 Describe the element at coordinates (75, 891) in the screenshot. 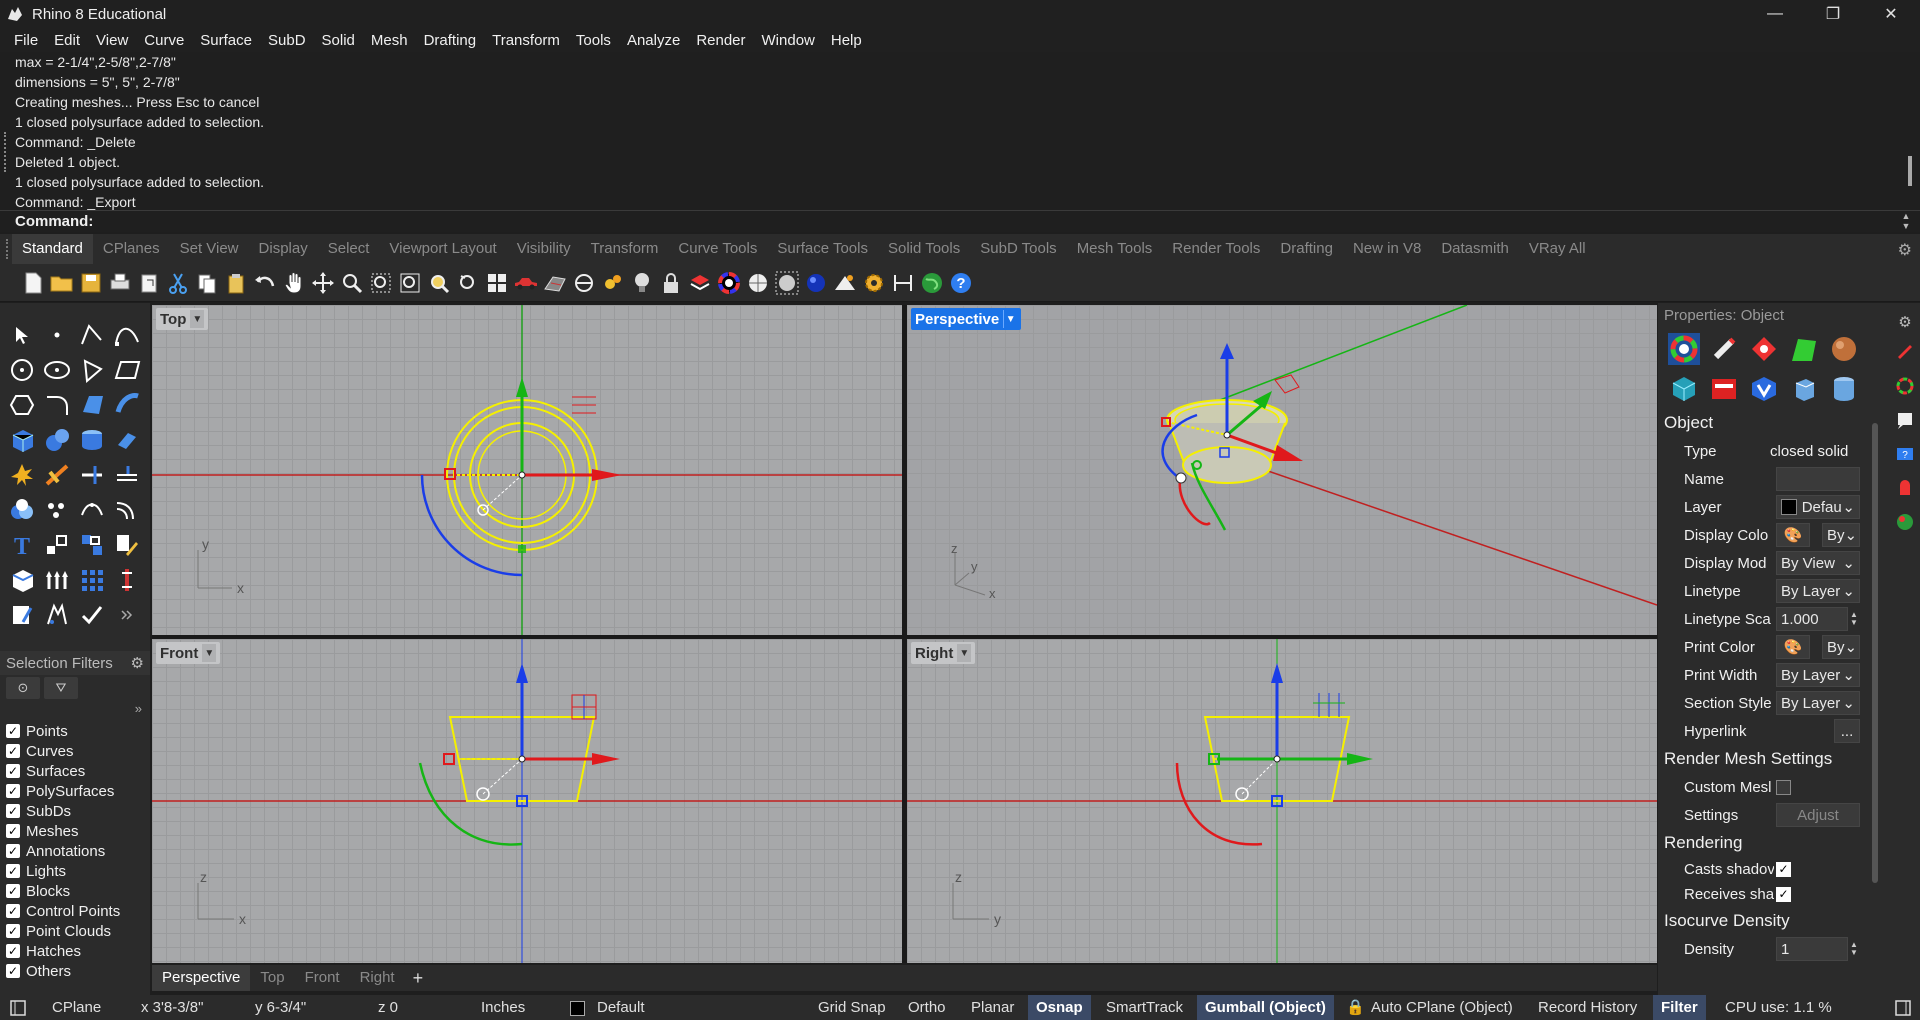

I see `filter-blocks: ✓ Blocks` at that location.